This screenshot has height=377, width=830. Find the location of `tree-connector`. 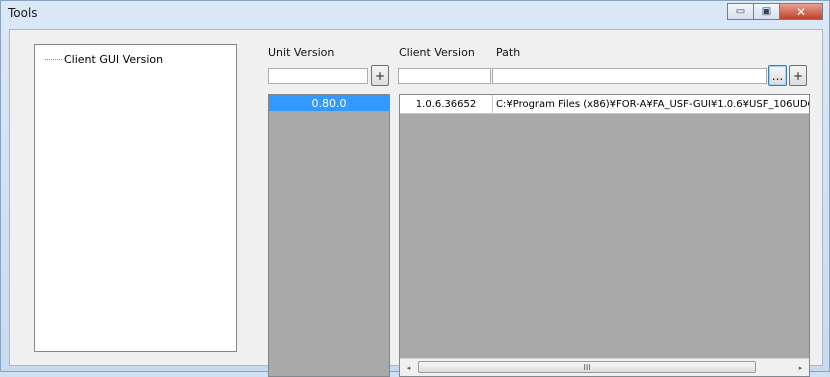

tree-connector is located at coordinates (53, 59).